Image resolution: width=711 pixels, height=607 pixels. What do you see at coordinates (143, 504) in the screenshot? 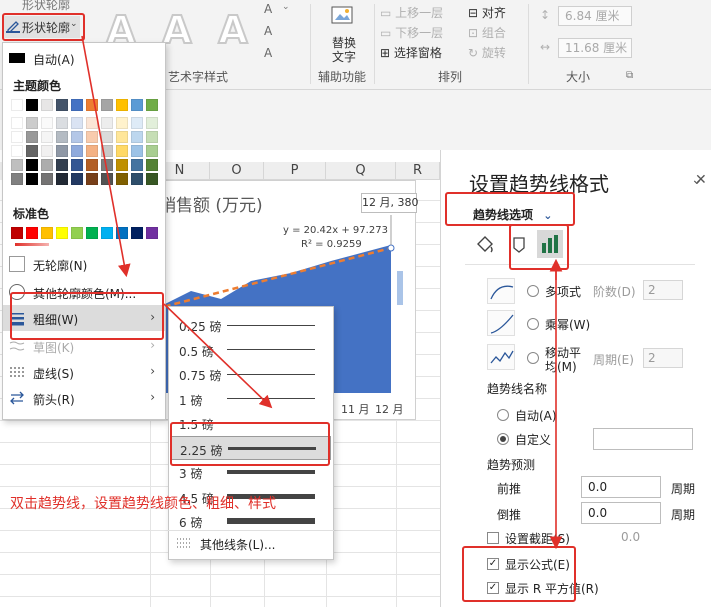
I see `instruction-annotation: 双击趋势线，设置趋势线颜色、粗细、样式` at bounding box center [143, 504].